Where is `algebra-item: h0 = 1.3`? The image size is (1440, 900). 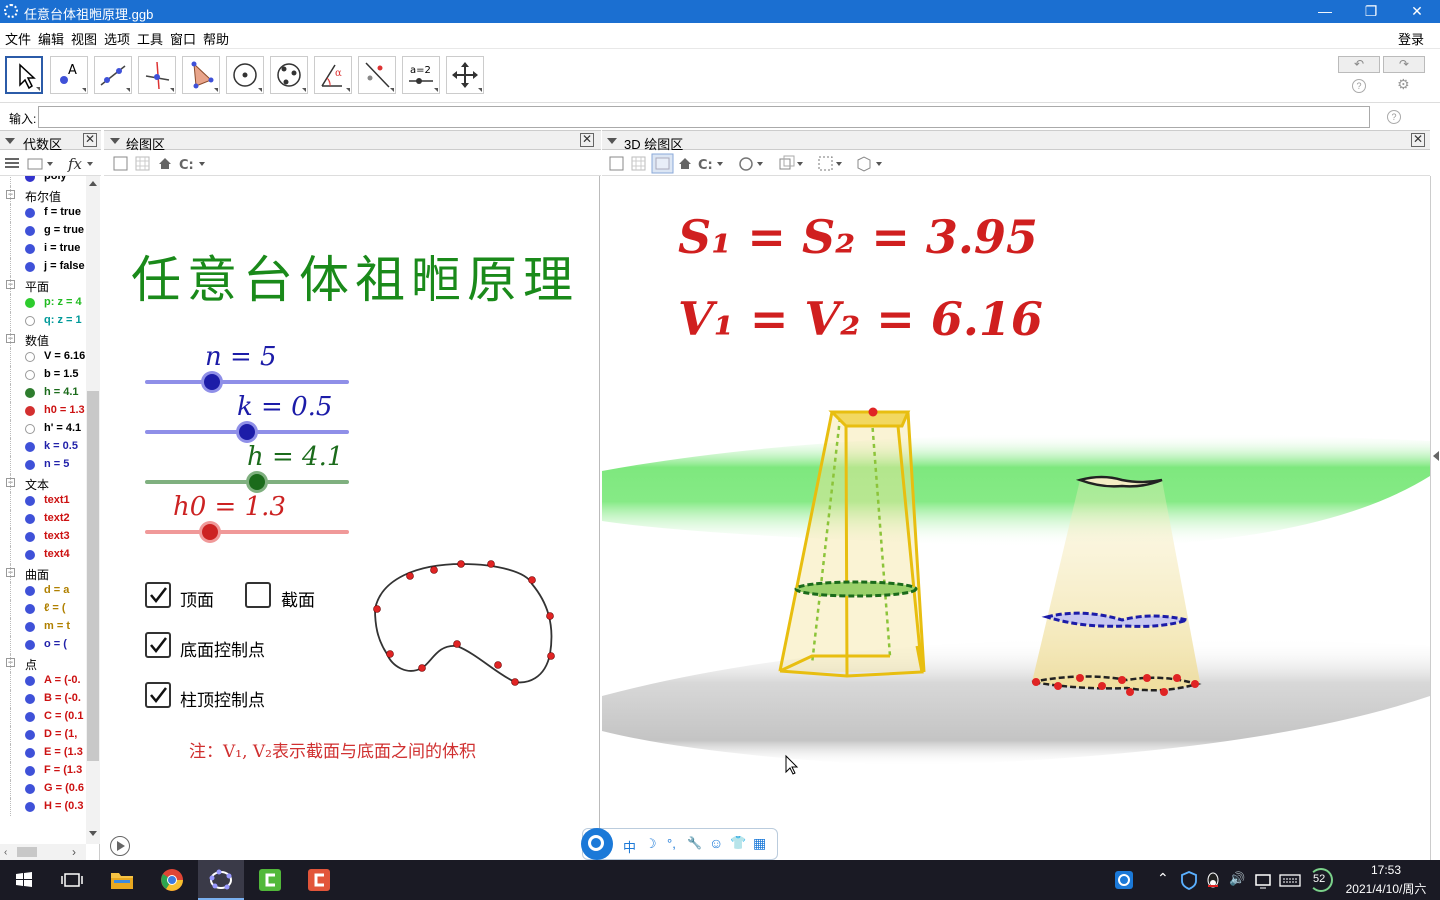
algebra-item: h0 = 1.3 is located at coordinates (49, 411).